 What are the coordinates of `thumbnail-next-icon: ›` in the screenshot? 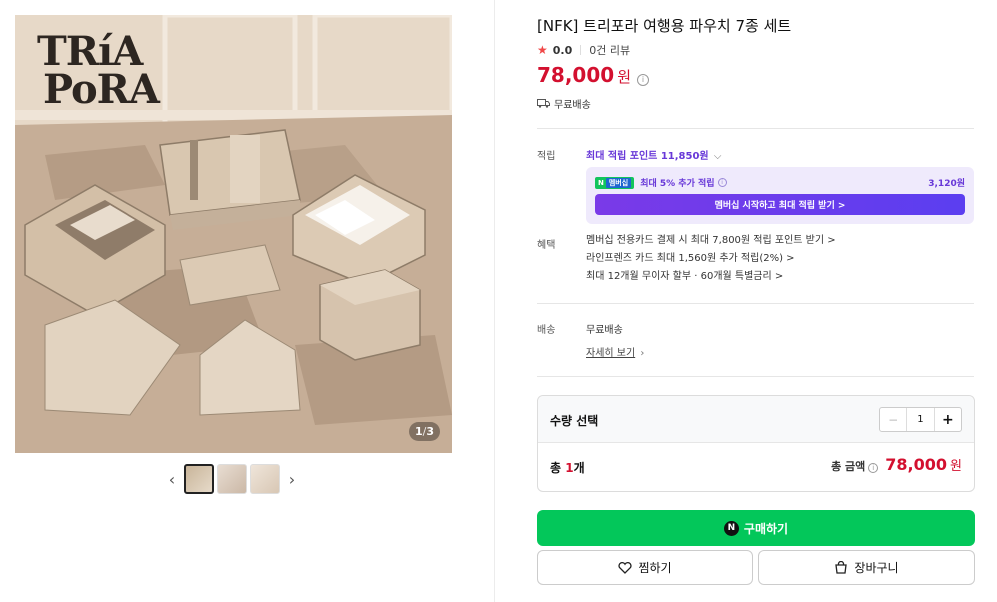 It's located at (292, 479).